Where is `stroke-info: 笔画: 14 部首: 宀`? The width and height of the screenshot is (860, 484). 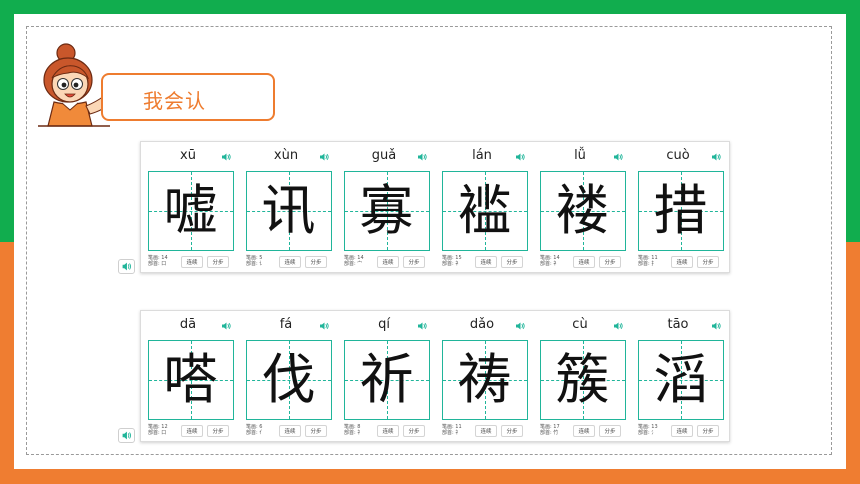 stroke-info: 笔画: 14 部首: 宀 is located at coordinates (354, 261).